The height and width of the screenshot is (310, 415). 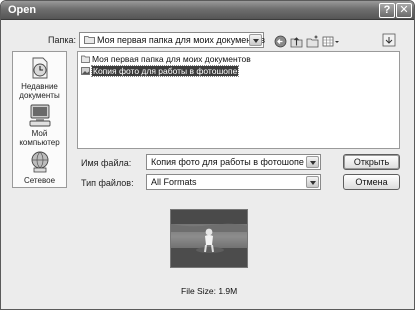 I want to click on title-bar: Open ? ✕, so click(x=207, y=10).